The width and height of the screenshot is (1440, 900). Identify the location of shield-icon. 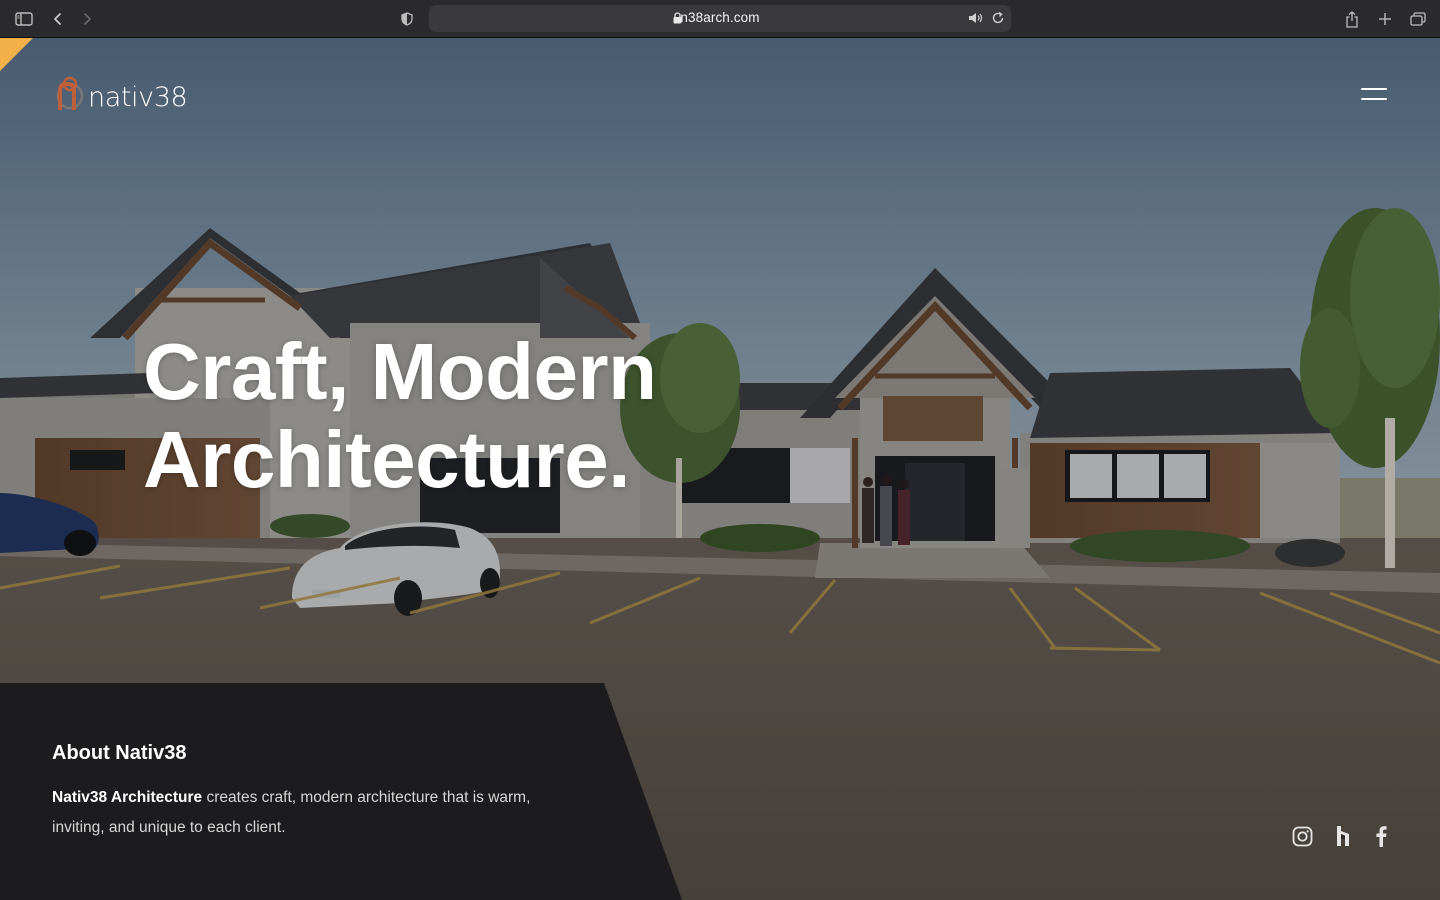
(407, 19).